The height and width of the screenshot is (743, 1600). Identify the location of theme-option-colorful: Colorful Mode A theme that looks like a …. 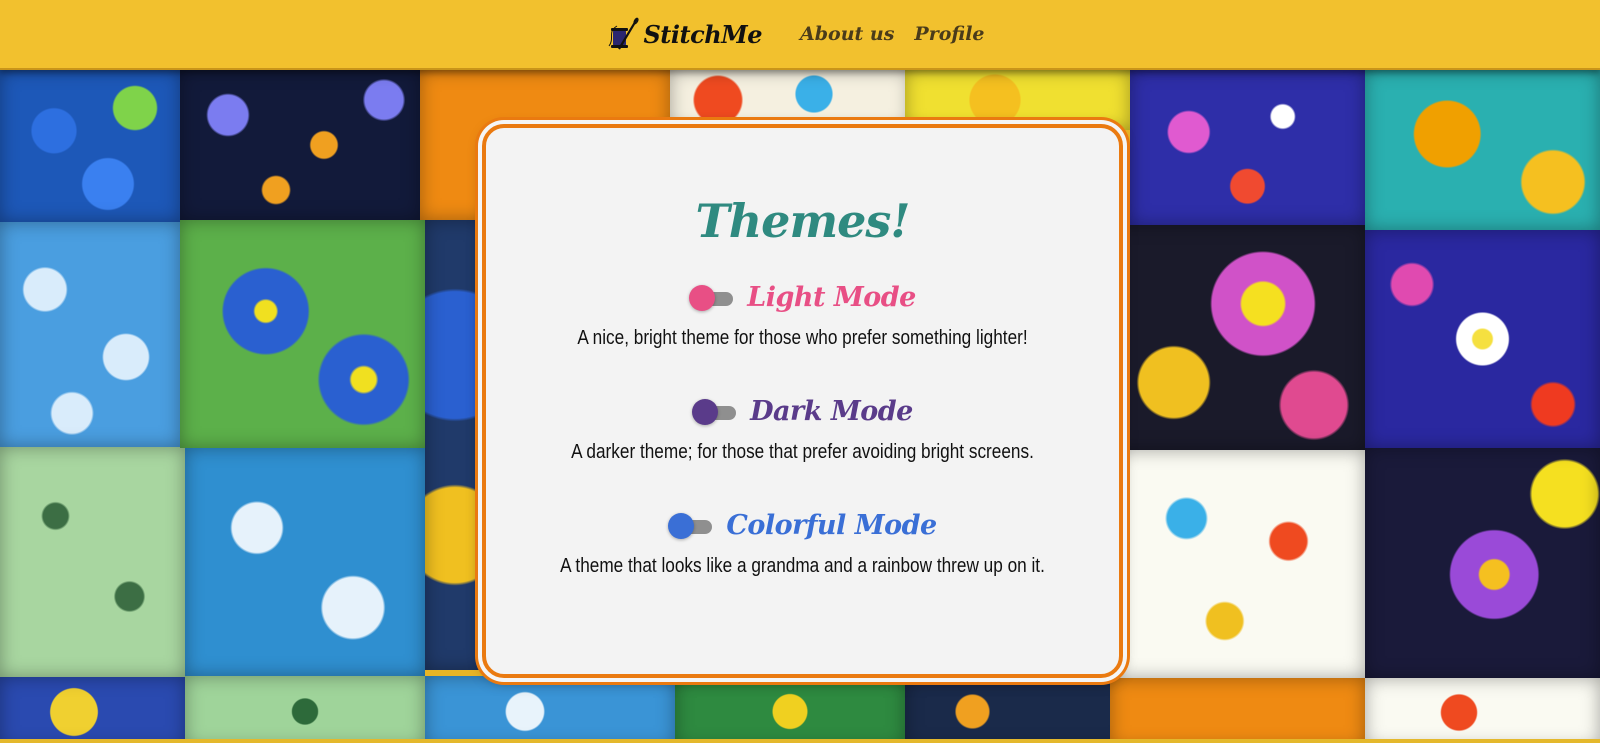
(802, 544).